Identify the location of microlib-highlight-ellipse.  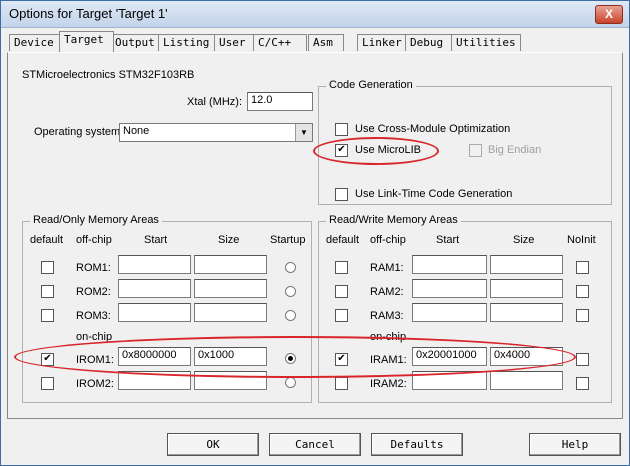
(376, 151).